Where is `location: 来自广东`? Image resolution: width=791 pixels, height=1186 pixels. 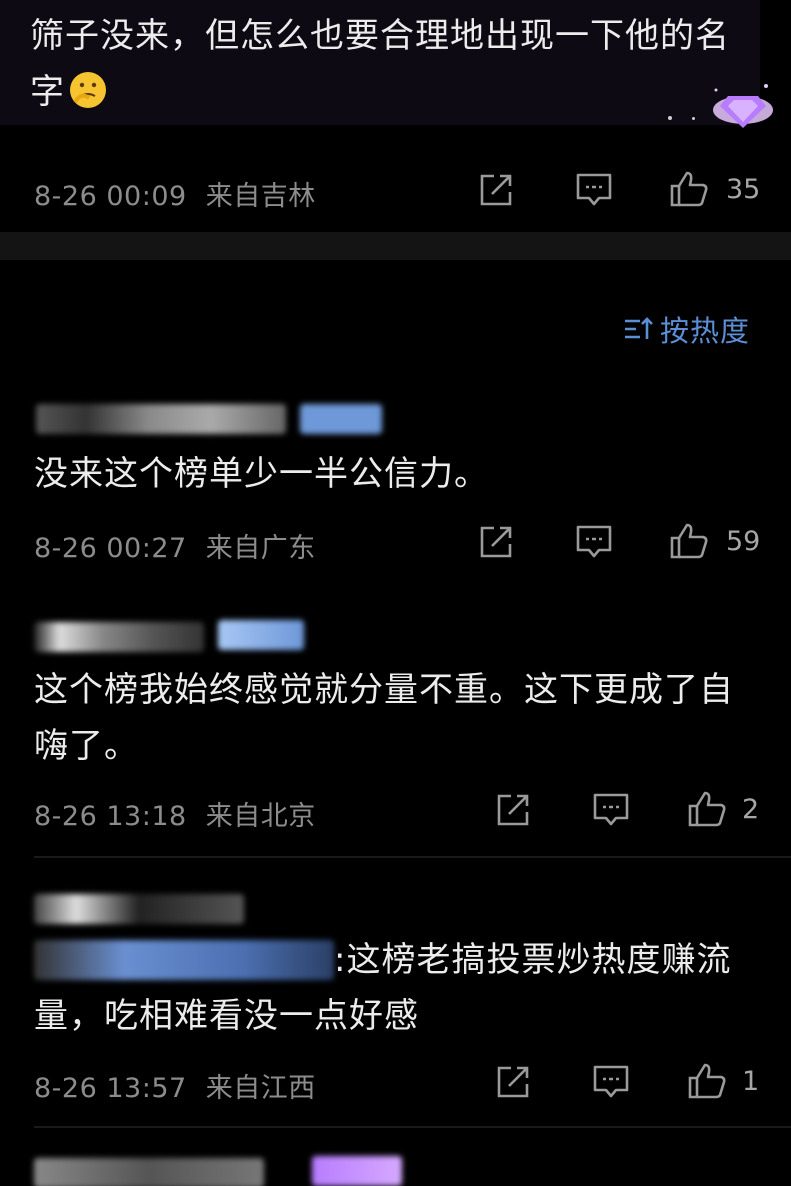
location: 来自广东 is located at coordinates (260, 548).